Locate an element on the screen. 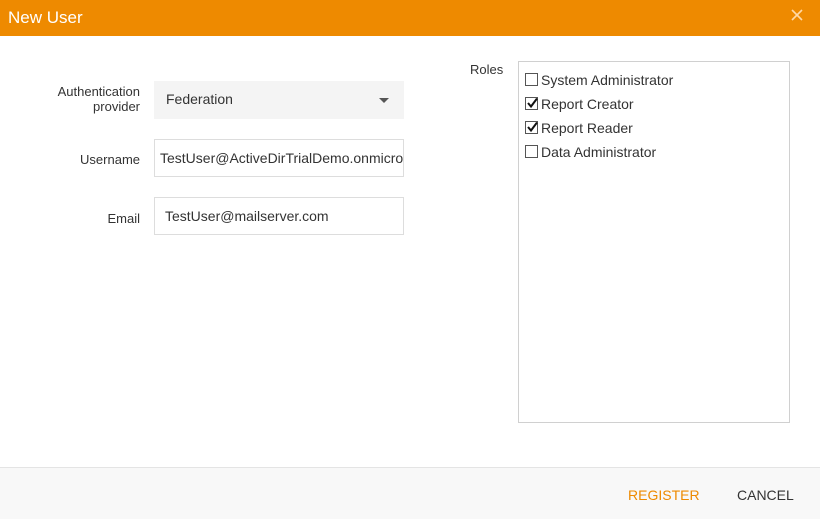  dialog-footer: REGISTER CANCEL is located at coordinates (410, 493).